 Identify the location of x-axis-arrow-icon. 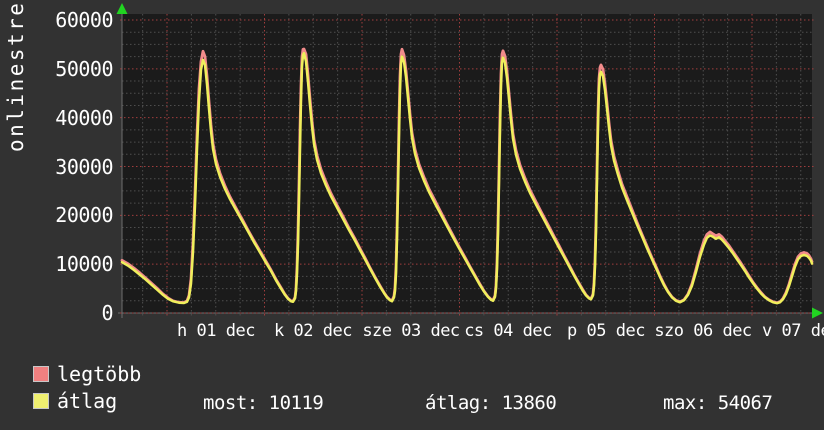
(817, 313).